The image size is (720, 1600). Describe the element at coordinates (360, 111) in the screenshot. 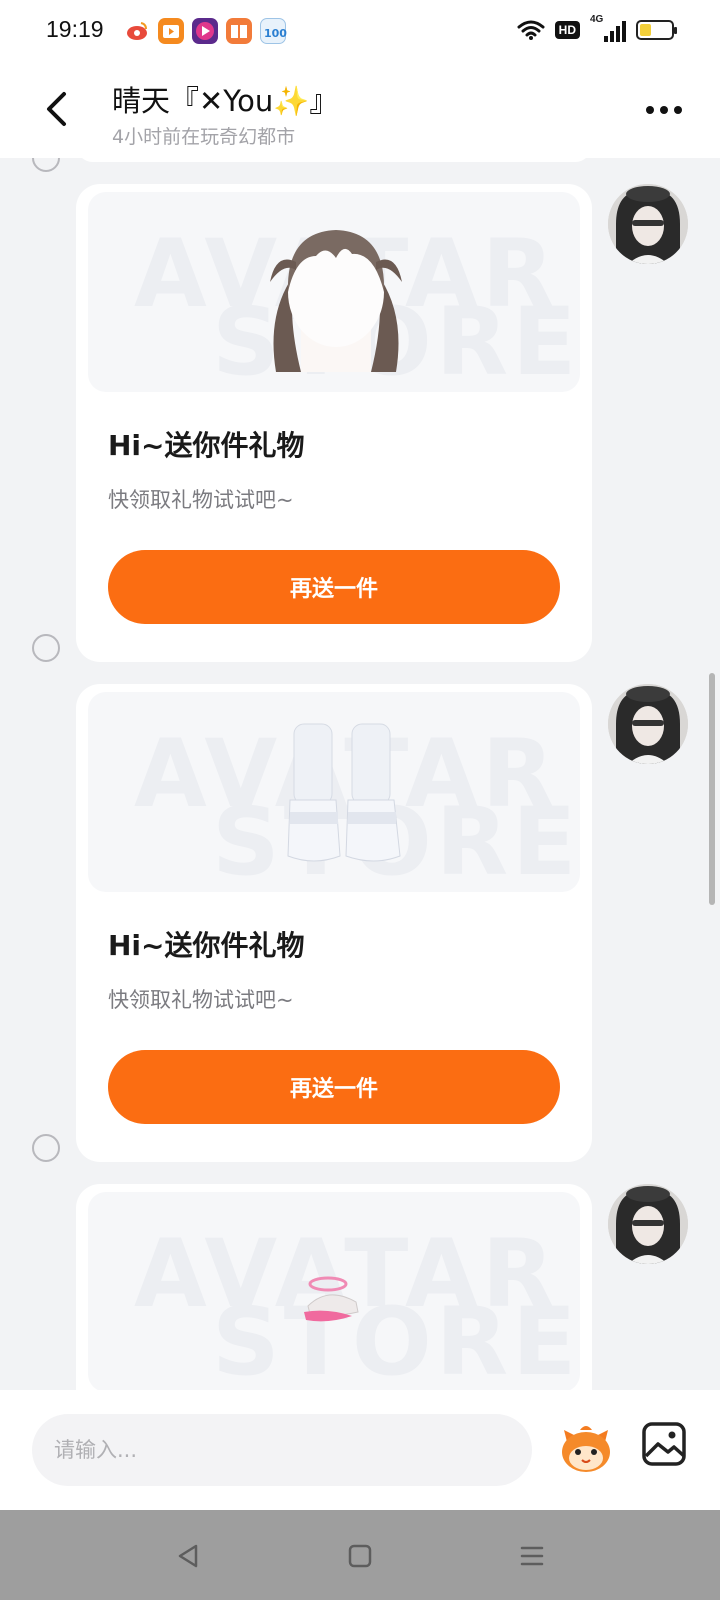

I see `chat-header: 晴天『✕You✨』 4小时前在玩奇幻都市` at that location.